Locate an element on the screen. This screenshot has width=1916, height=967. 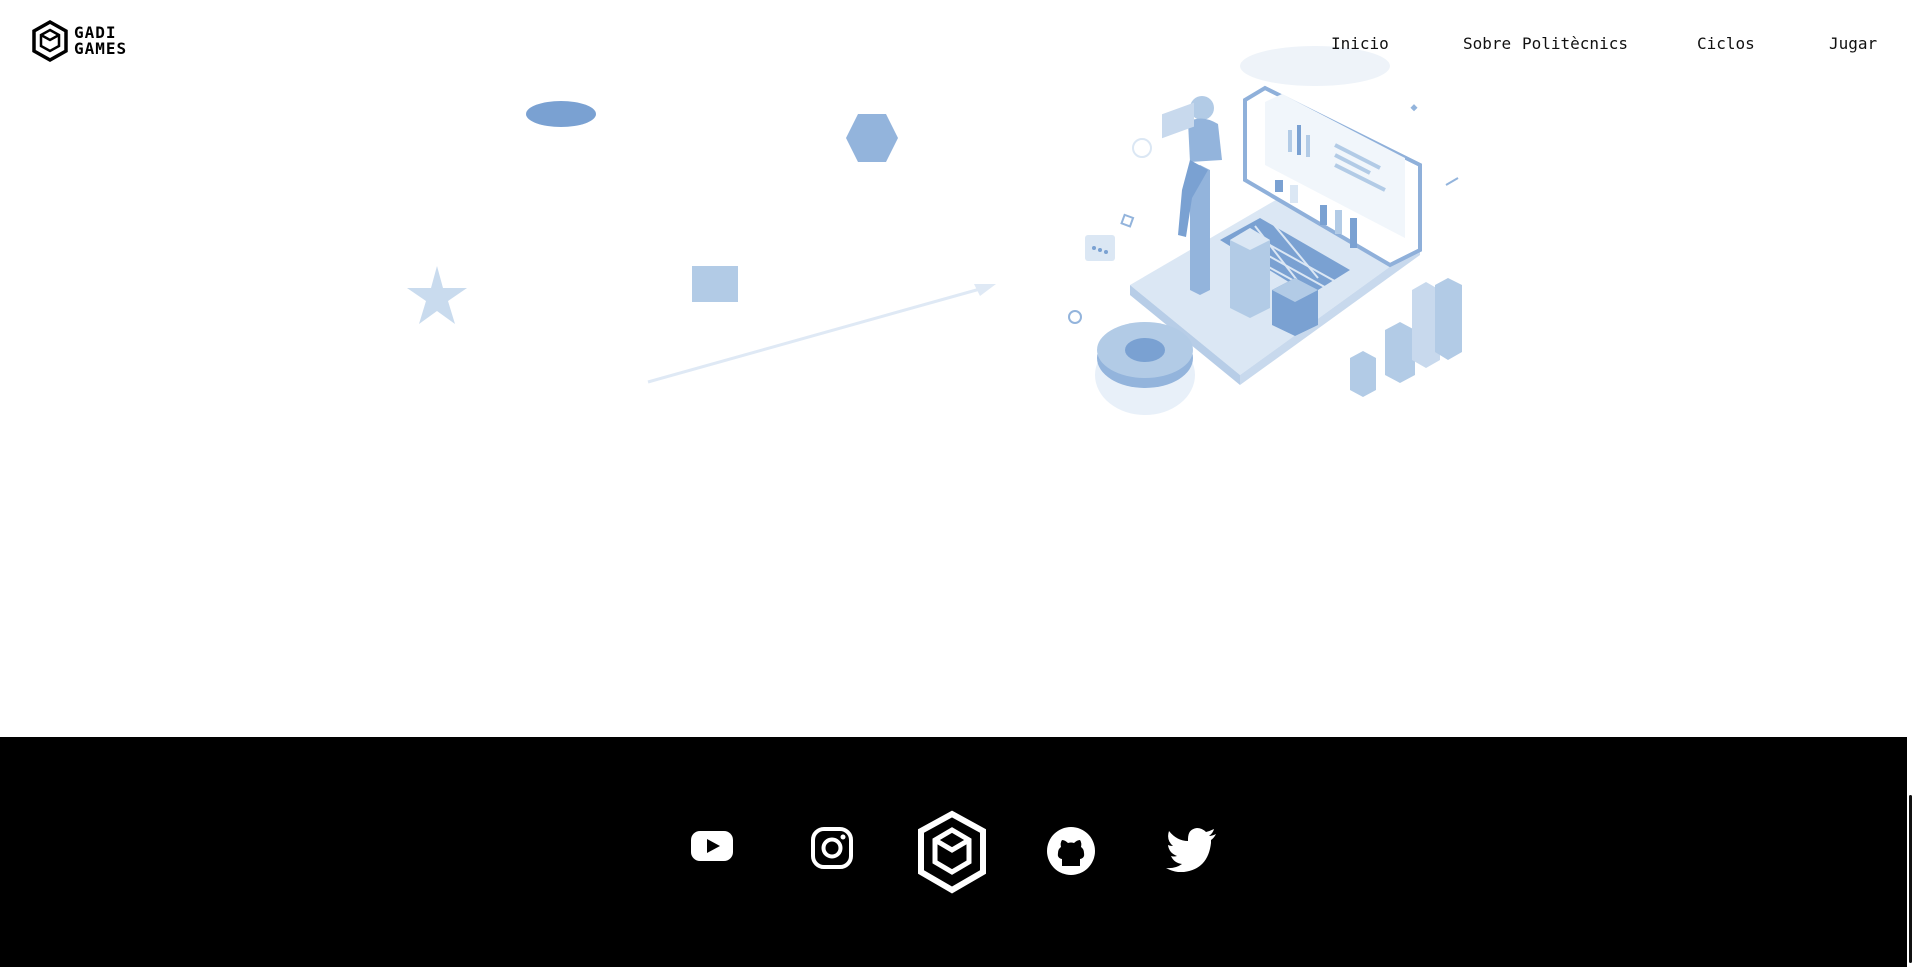
hexagon-shape is located at coordinates (872, 138).